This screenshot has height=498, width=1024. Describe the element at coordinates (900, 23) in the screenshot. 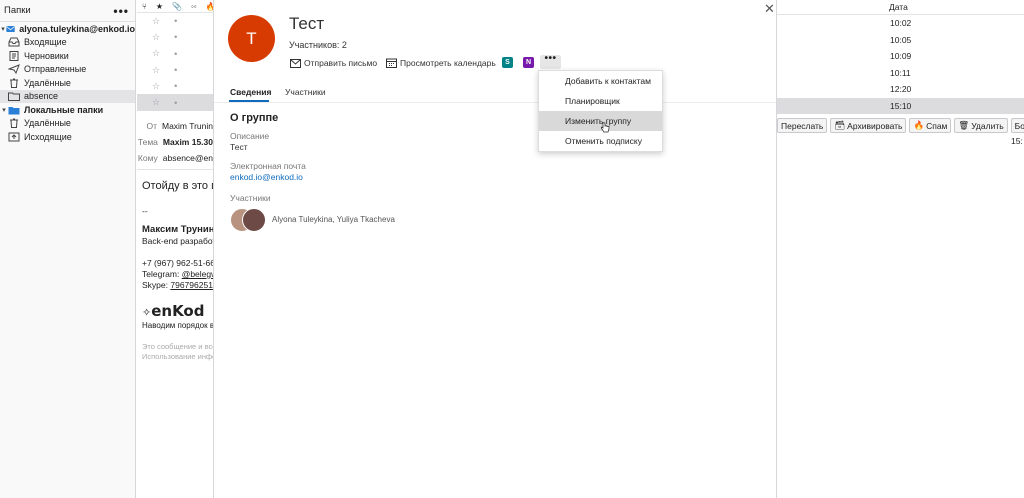

I see `message-date-cell: 10:02` at that location.